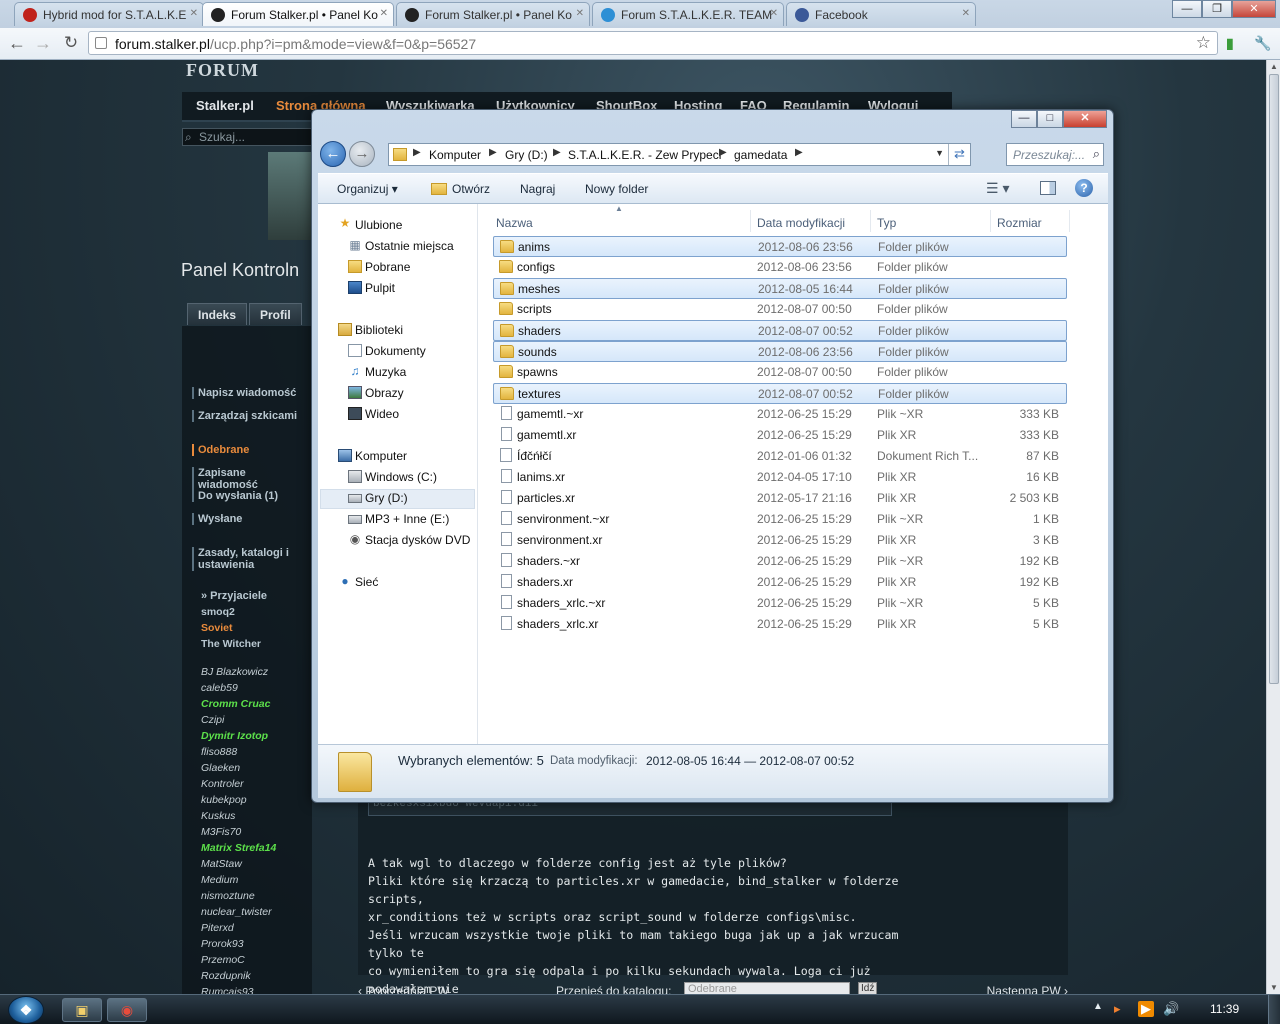 The width and height of the screenshot is (1280, 1024). I want to click on new-folder-button: Nowy folder, so click(616, 189).